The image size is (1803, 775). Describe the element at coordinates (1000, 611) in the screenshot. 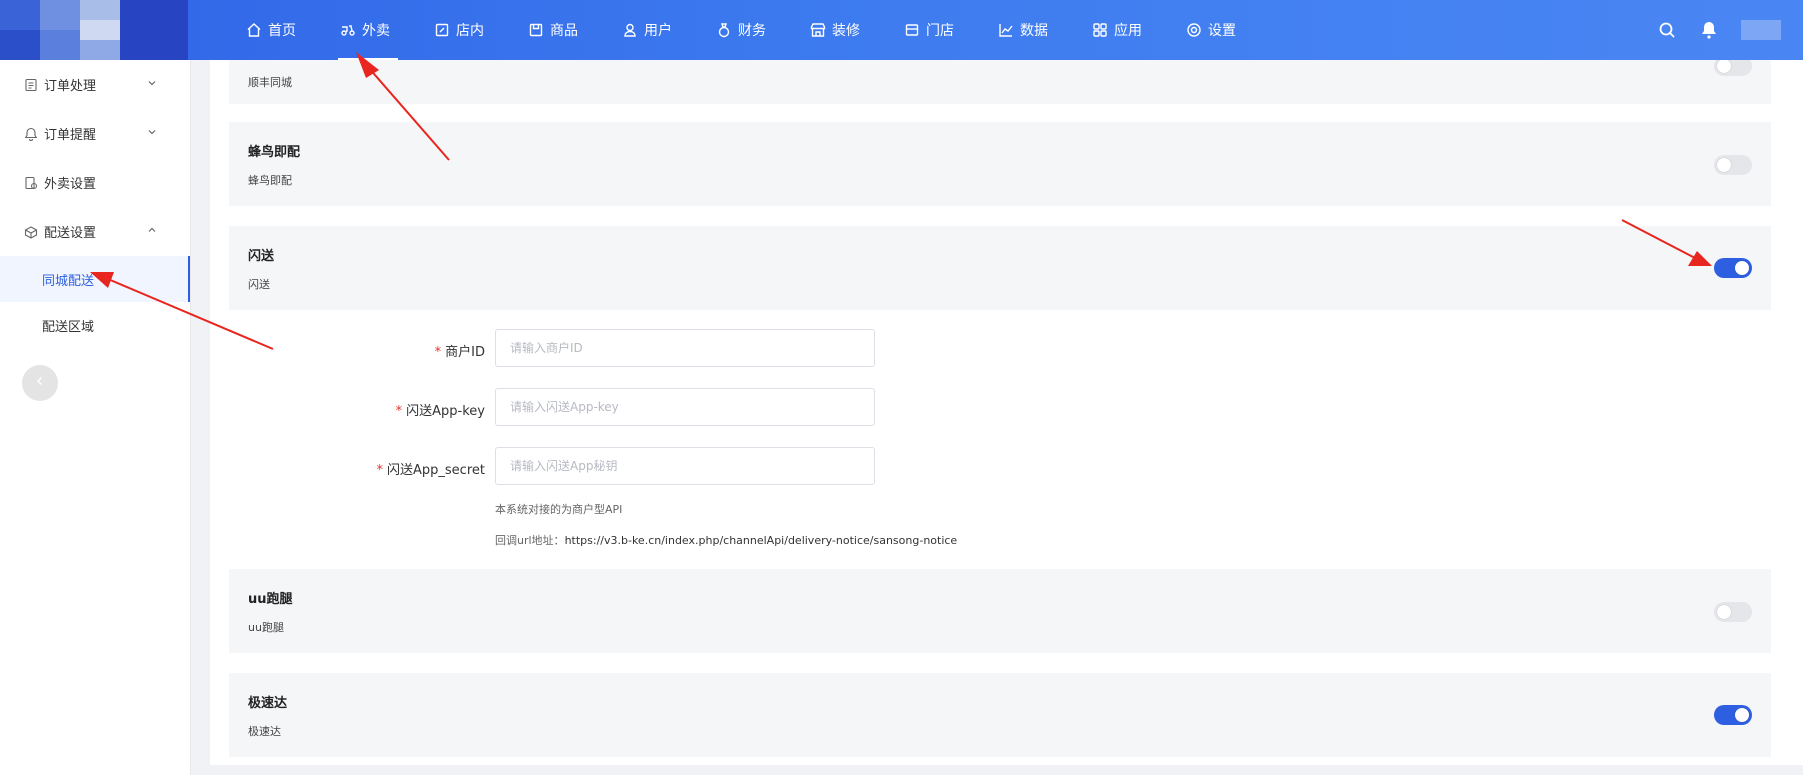

I see `provider-row-uu: uu跑腿 uu跑腿` at that location.